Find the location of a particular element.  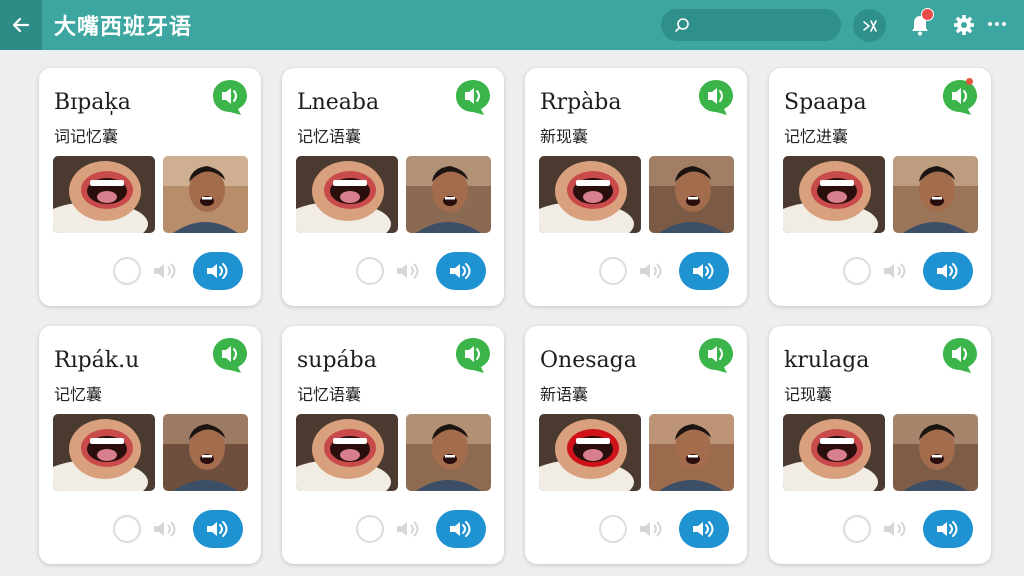

arrow-left-icon is located at coordinates (21, 25).